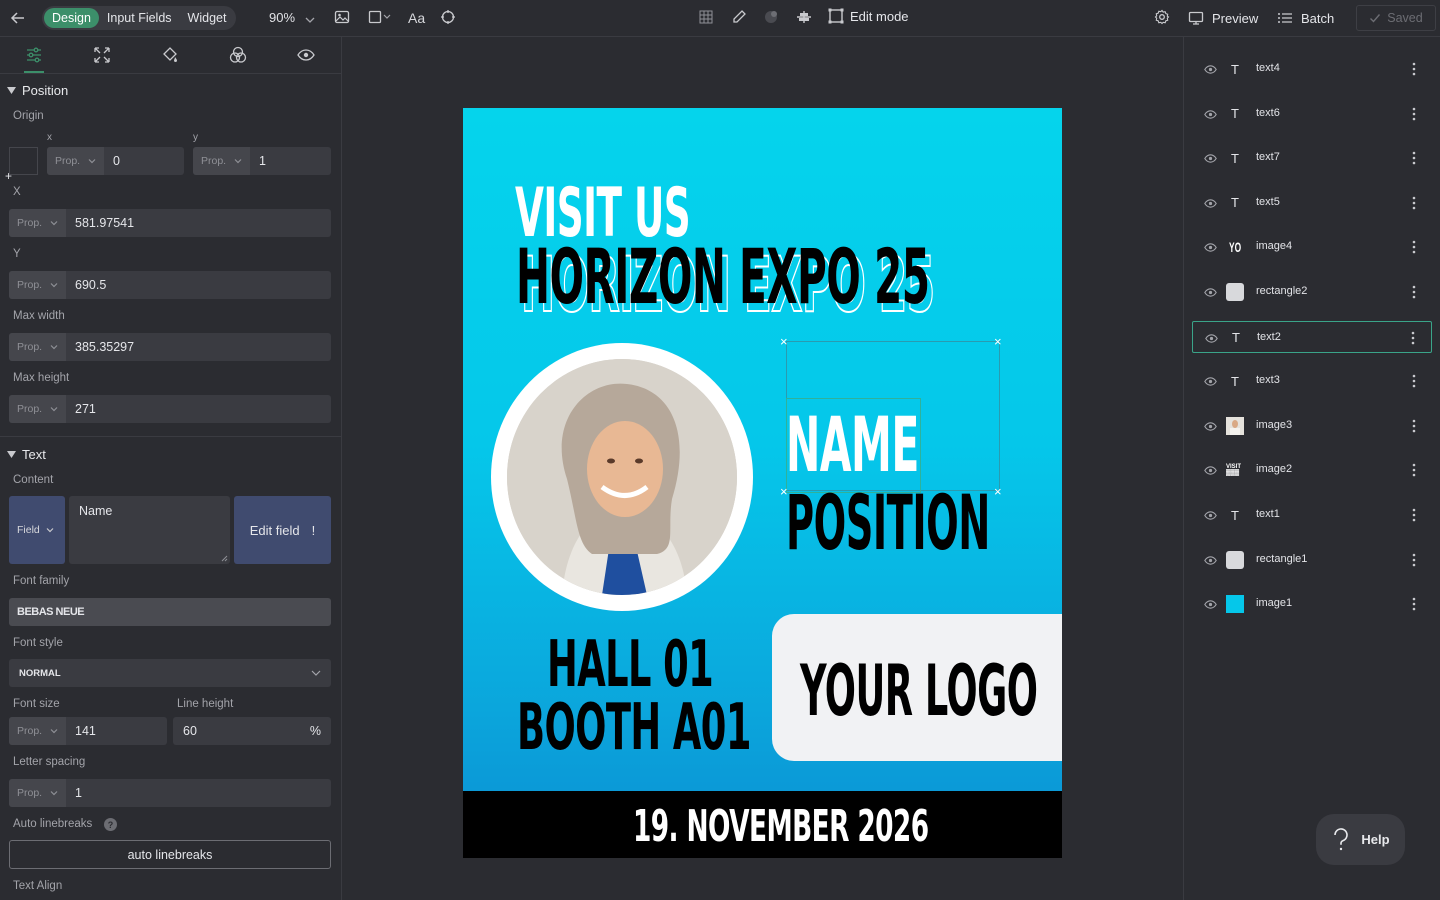  I want to click on resize-handle-bottom-right-icon: ×, so click(998, 491).